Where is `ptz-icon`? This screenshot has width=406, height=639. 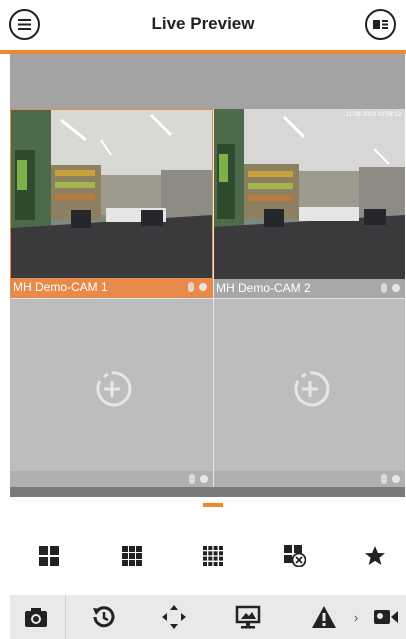
ptz-icon is located at coordinates (174, 617).